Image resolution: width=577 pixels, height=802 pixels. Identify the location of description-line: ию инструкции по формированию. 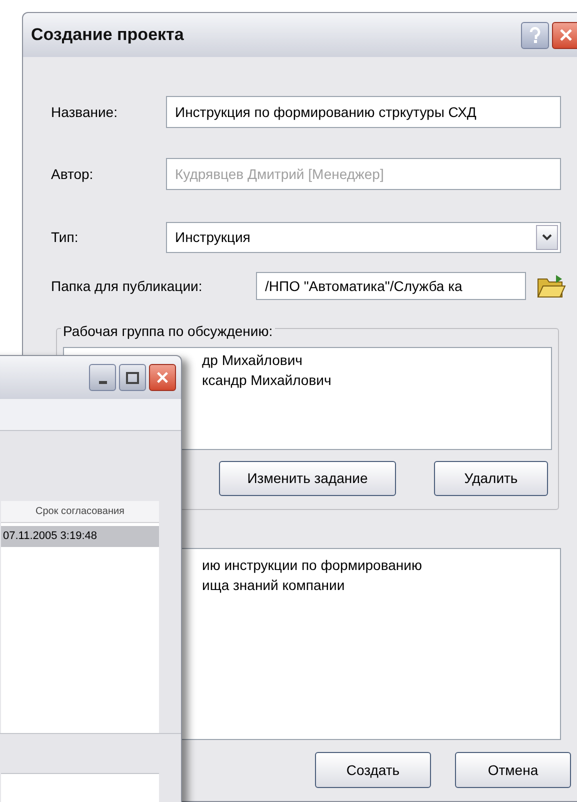
(312, 565).